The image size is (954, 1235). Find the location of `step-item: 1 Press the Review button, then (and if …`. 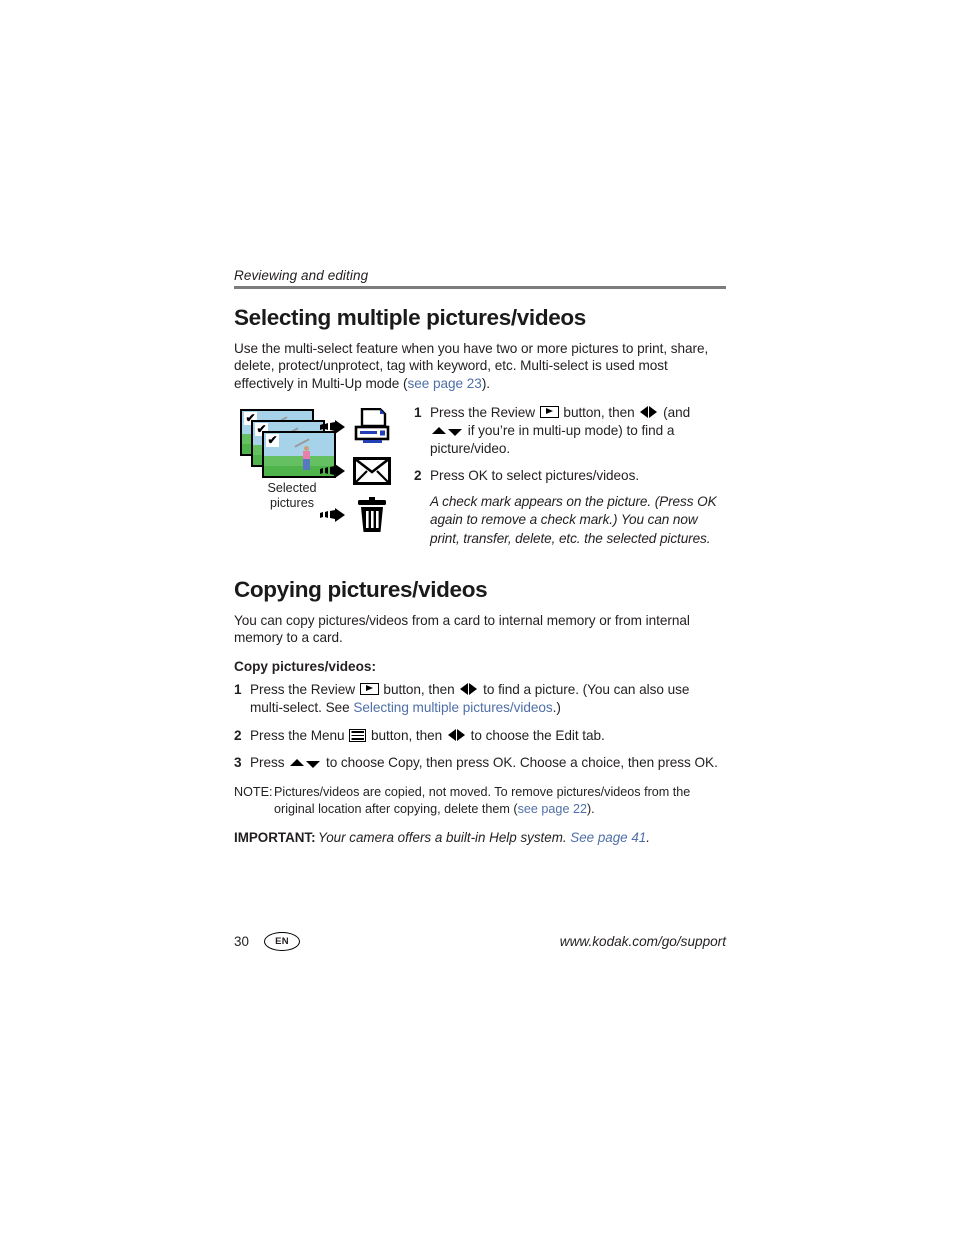

step-item: 1 Press the Review button, then (and if … is located at coordinates (570, 431).